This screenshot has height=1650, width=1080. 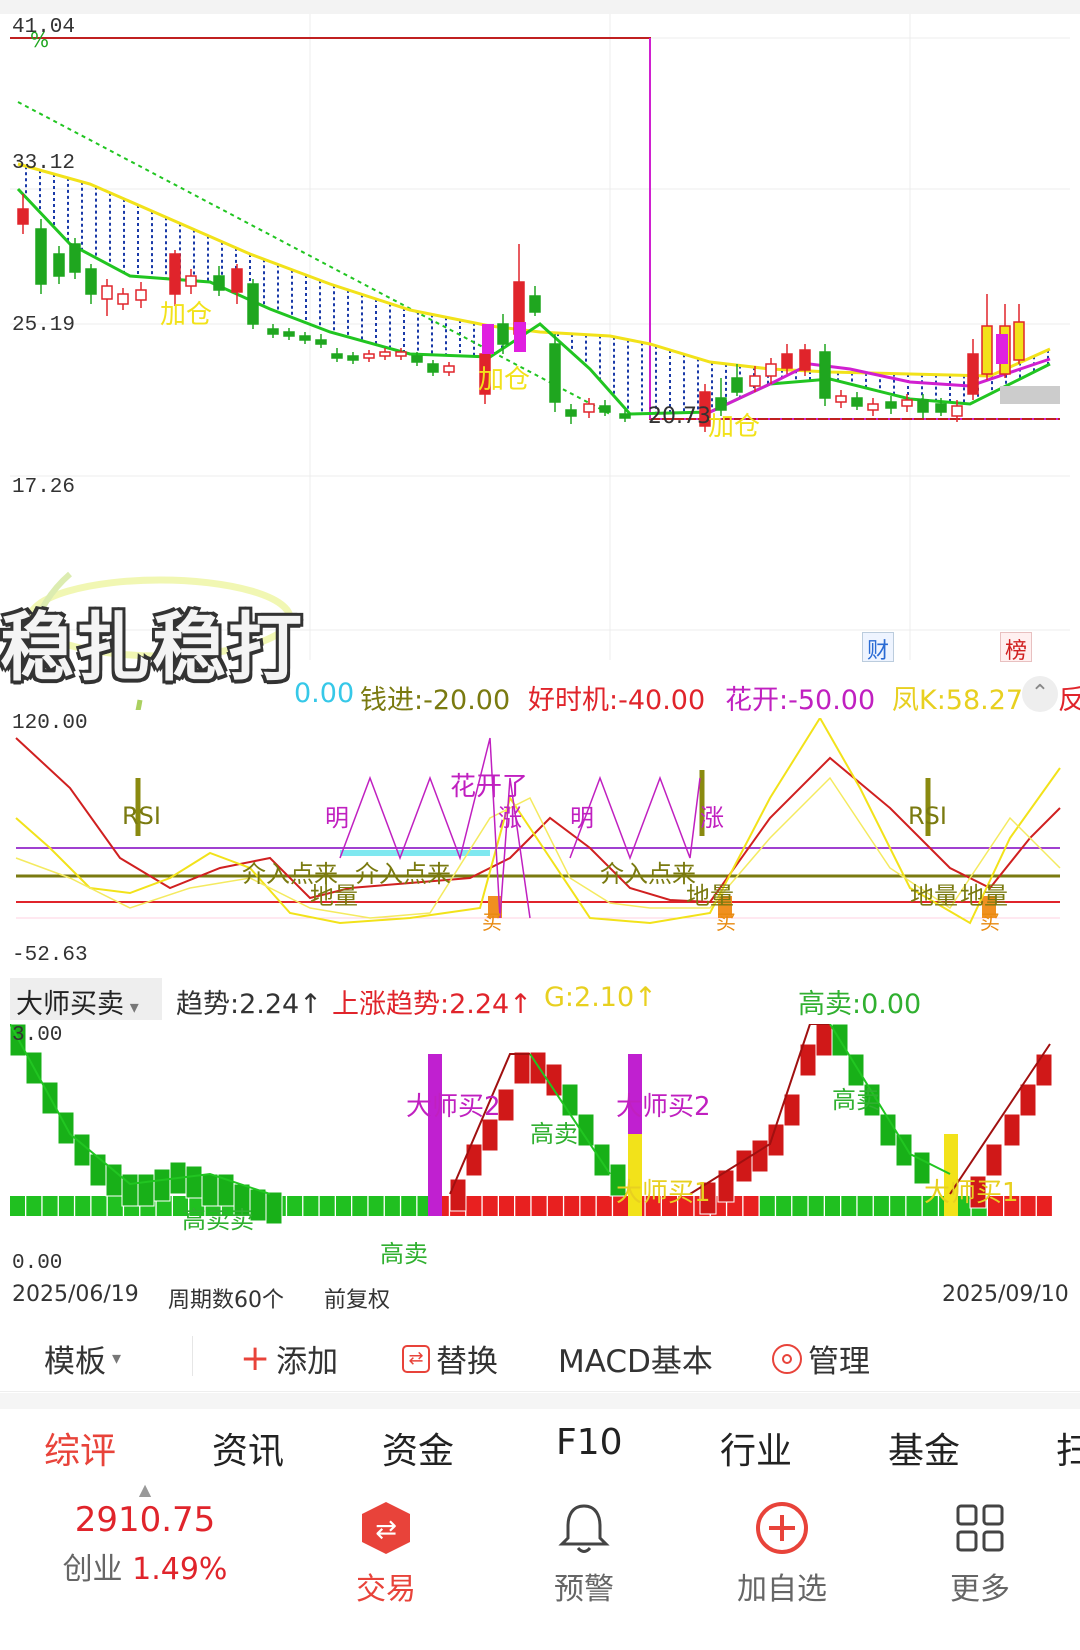 I want to click on candle-highlight, so click(x=1002, y=349).